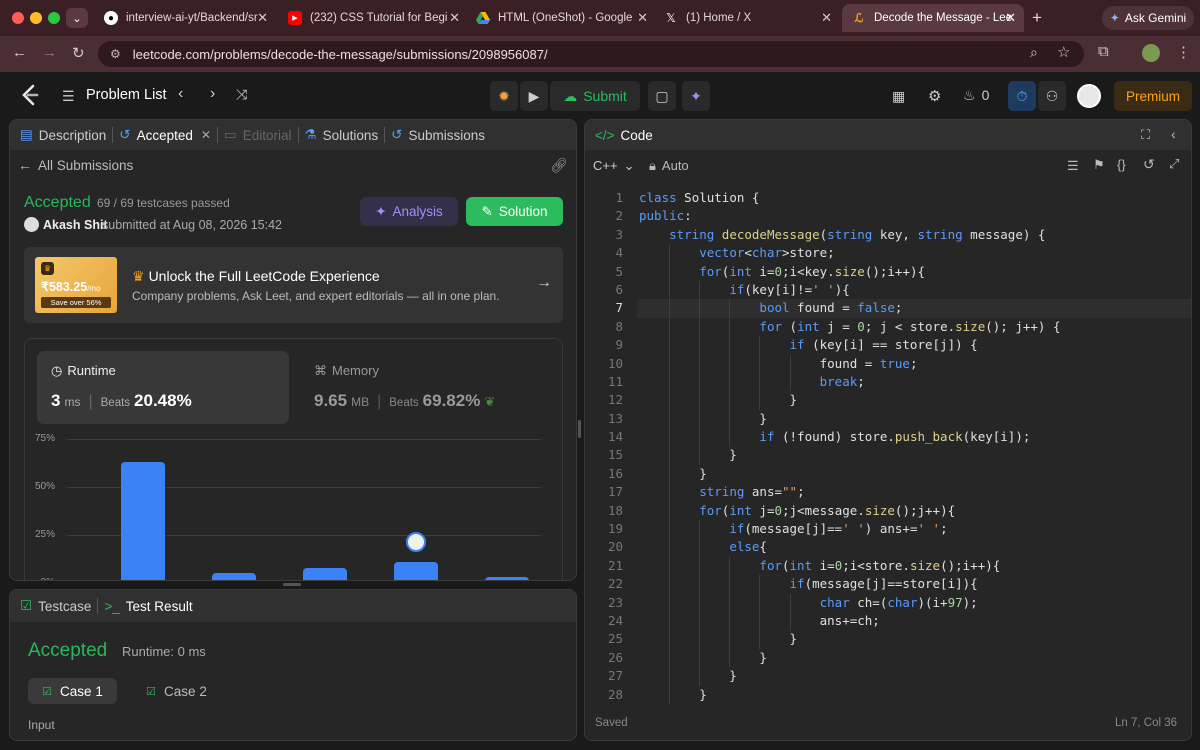 This screenshot has height=750, width=1200. What do you see at coordinates (1034, 52) in the screenshot?
I see `zoom-icon: ⌕` at bounding box center [1034, 52].